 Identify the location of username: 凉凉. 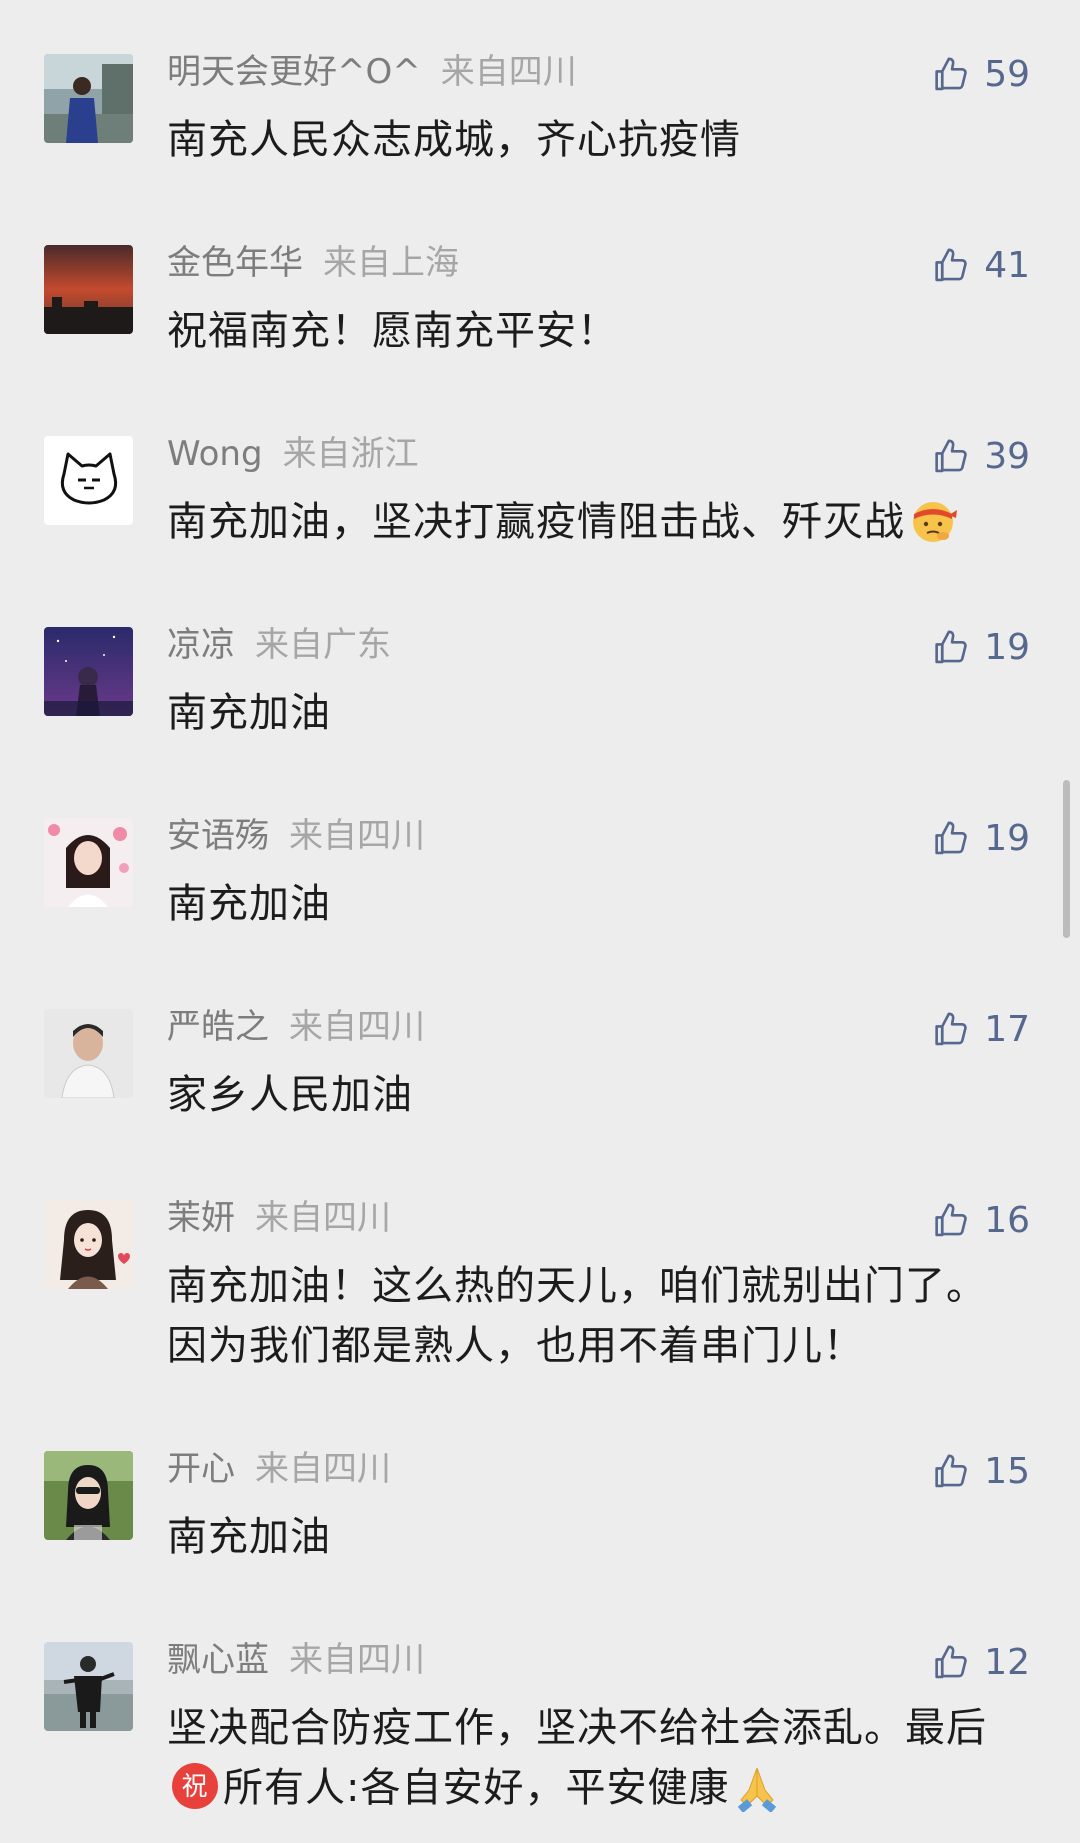
(201, 645).